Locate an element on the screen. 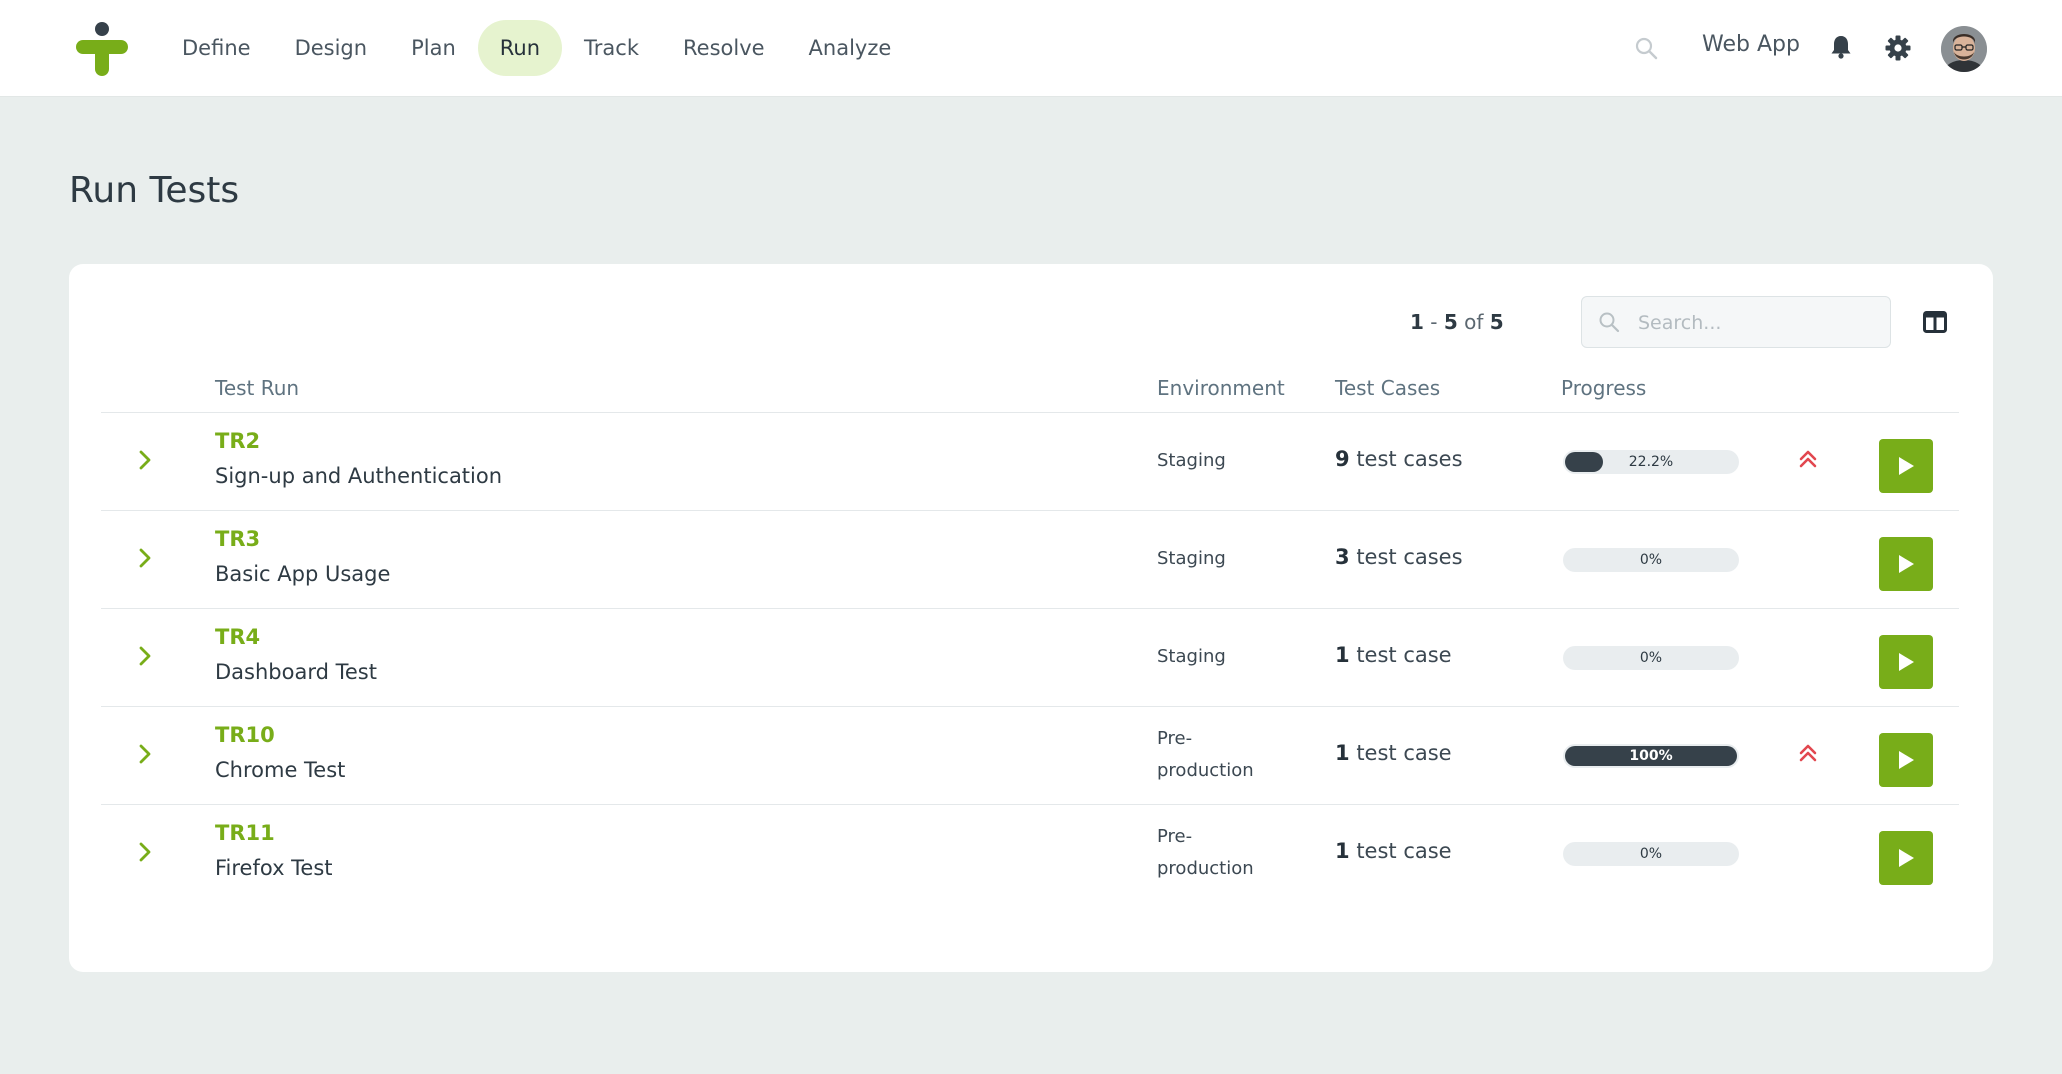 Image resolution: width=2062 pixels, height=1074 pixels. test-run-id: TR4 is located at coordinates (237, 637).